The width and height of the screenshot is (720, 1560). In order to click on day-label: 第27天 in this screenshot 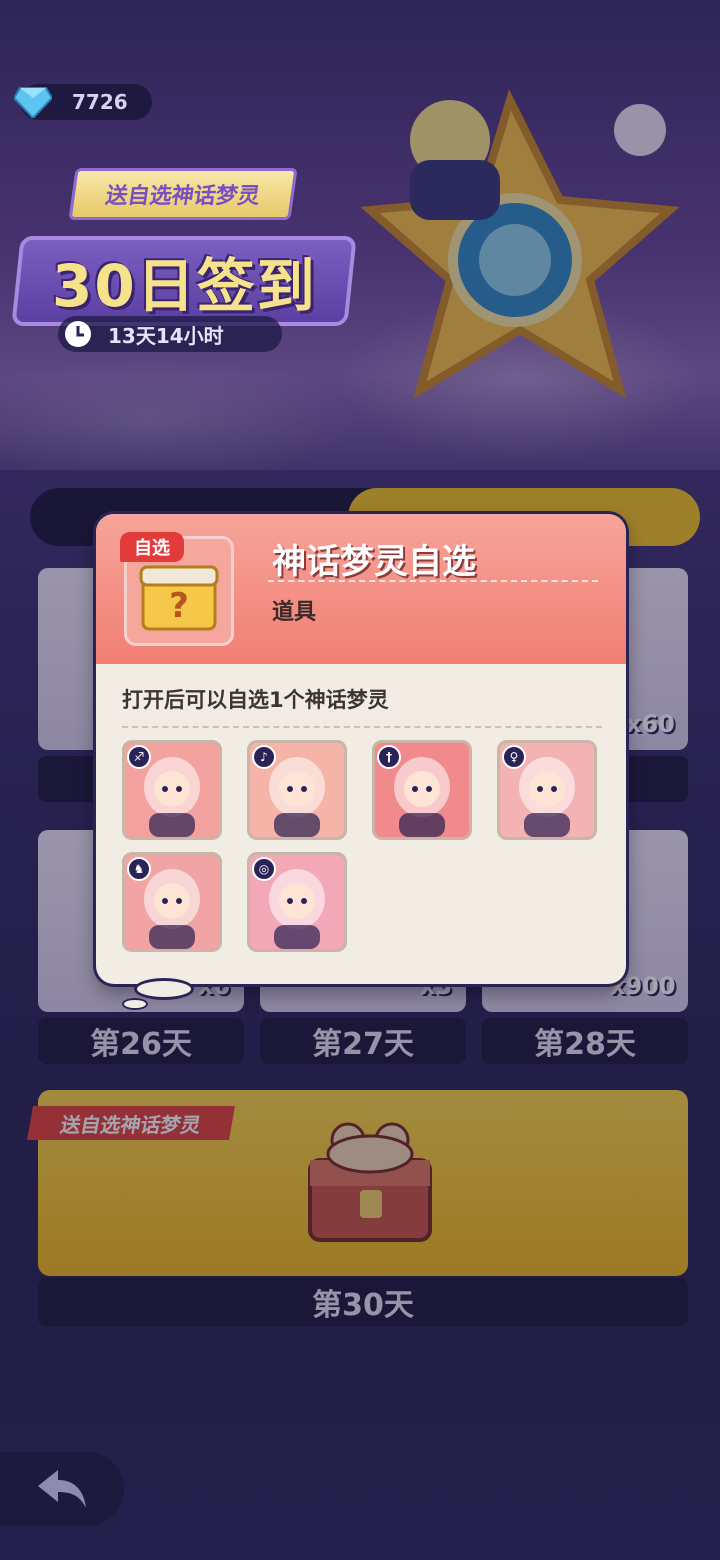, I will do `click(363, 1041)`.